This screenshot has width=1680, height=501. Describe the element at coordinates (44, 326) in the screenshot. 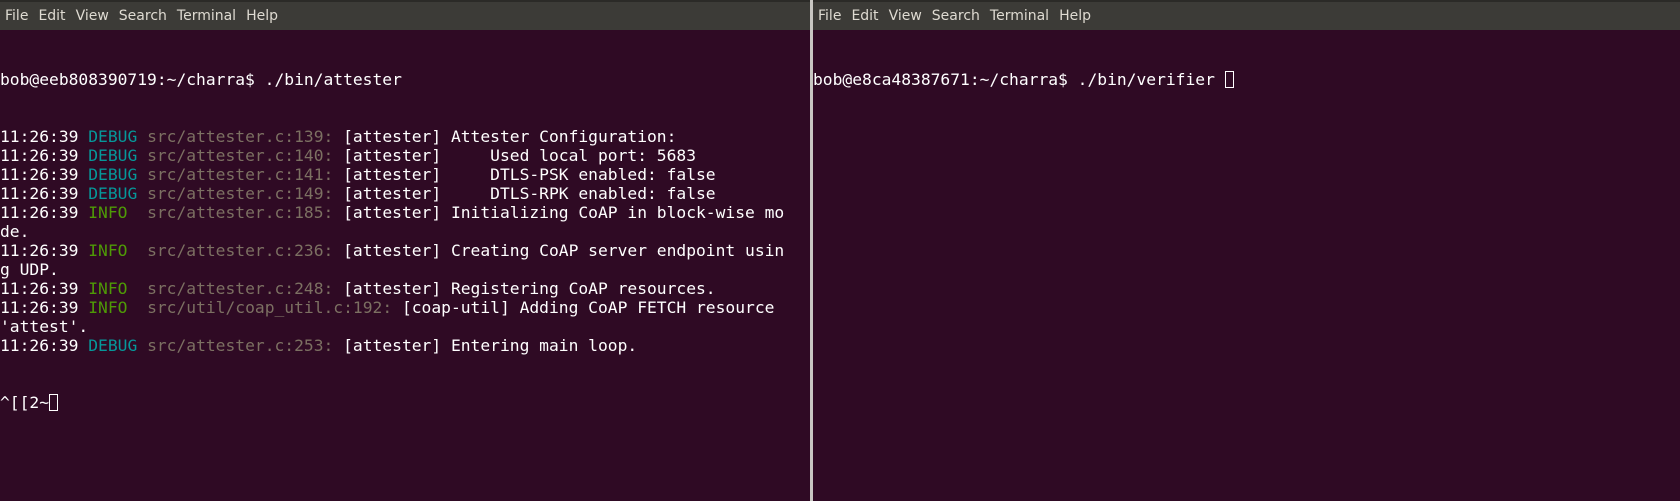

I see `log-line-continuation: 'attest'.` at that location.